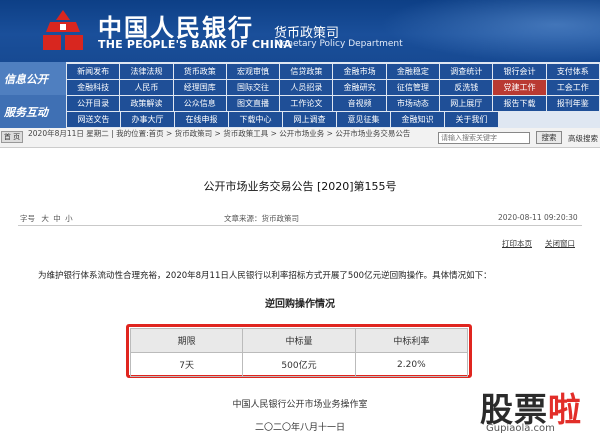 This screenshot has width=600, height=437. I want to click on operation-table: 期限 中标量 中标利率 7天 500亿元 2.20%, so click(299, 352).